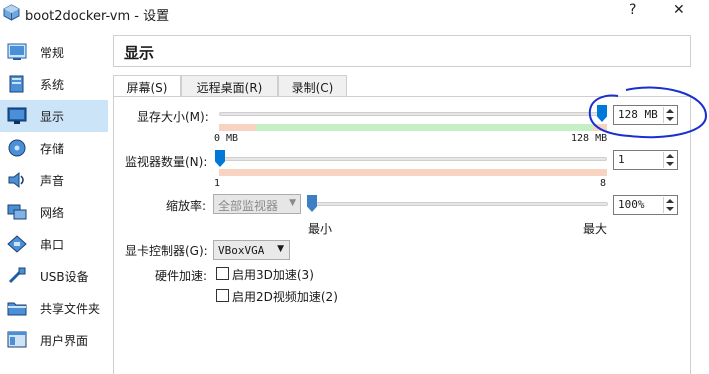 This screenshot has width=709, height=374. What do you see at coordinates (97, 16) in the screenshot?
I see `window-title: boot2docker-vm - 设置` at bounding box center [97, 16].